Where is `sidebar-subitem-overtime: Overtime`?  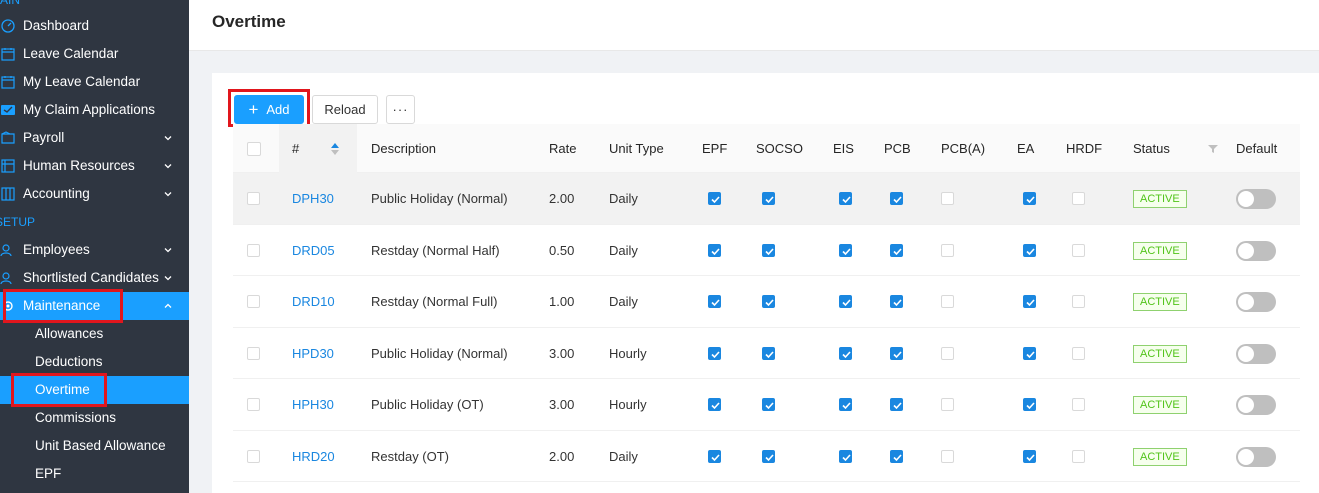 sidebar-subitem-overtime: Overtime is located at coordinates (94, 390).